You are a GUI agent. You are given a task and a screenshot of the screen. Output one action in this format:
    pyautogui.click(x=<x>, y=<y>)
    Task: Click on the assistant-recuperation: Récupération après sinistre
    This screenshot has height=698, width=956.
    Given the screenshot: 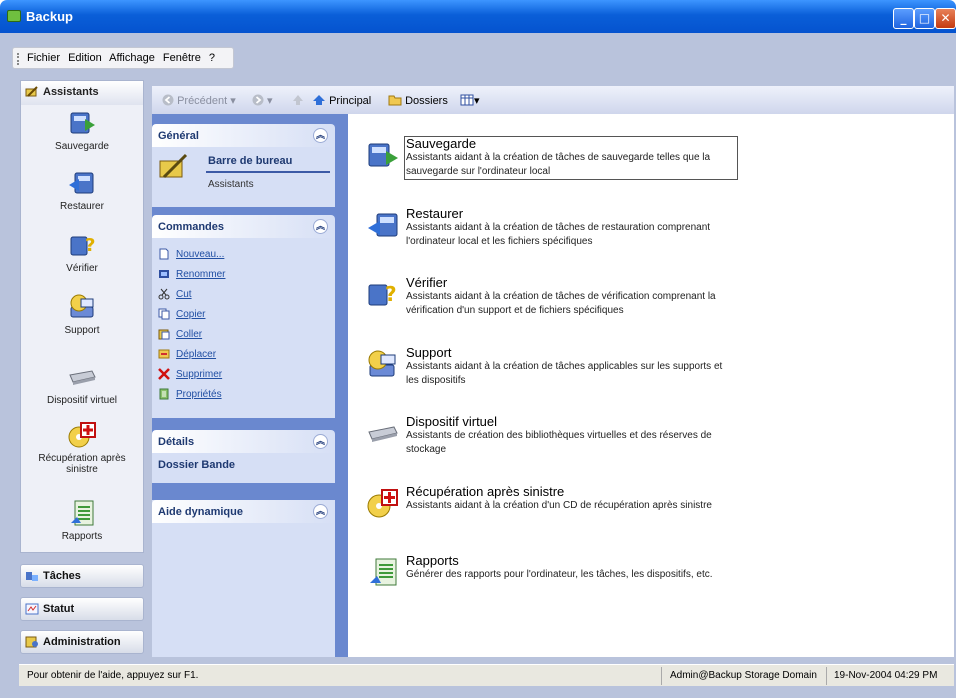 What is the action you would take?
    pyautogui.click(x=82, y=448)
    